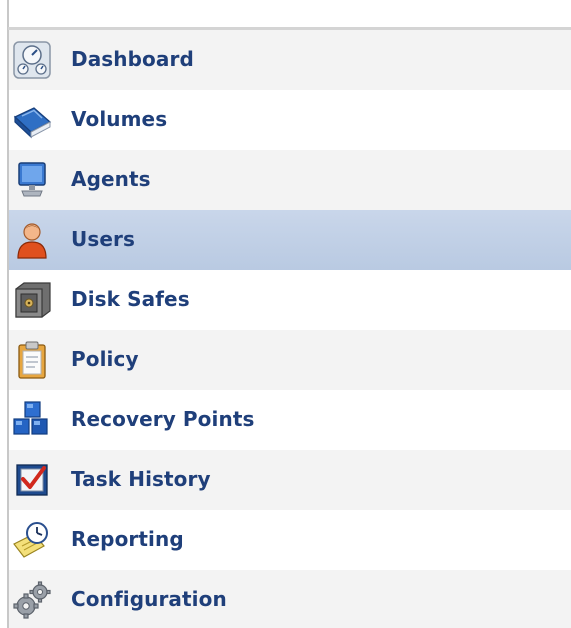 This screenshot has height=628, width=571. I want to click on clock-report-icon, so click(32, 540).